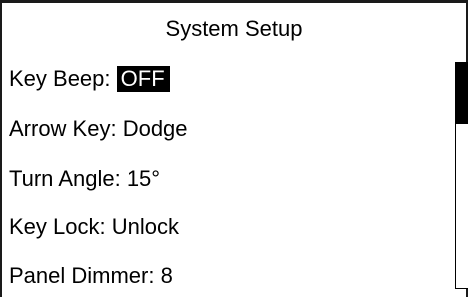 The height and width of the screenshot is (297, 468). What do you see at coordinates (145, 227) in the screenshot?
I see `menu-item-value: Unlock` at bounding box center [145, 227].